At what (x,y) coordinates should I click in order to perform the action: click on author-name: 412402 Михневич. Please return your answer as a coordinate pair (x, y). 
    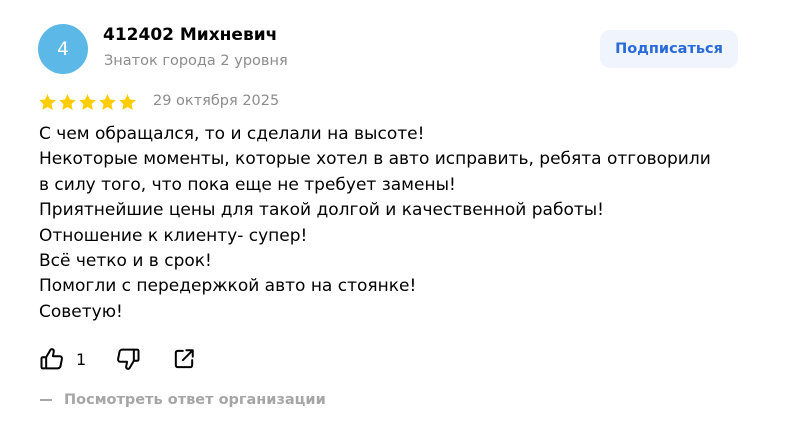
    Looking at the image, I should click on (190, 35).